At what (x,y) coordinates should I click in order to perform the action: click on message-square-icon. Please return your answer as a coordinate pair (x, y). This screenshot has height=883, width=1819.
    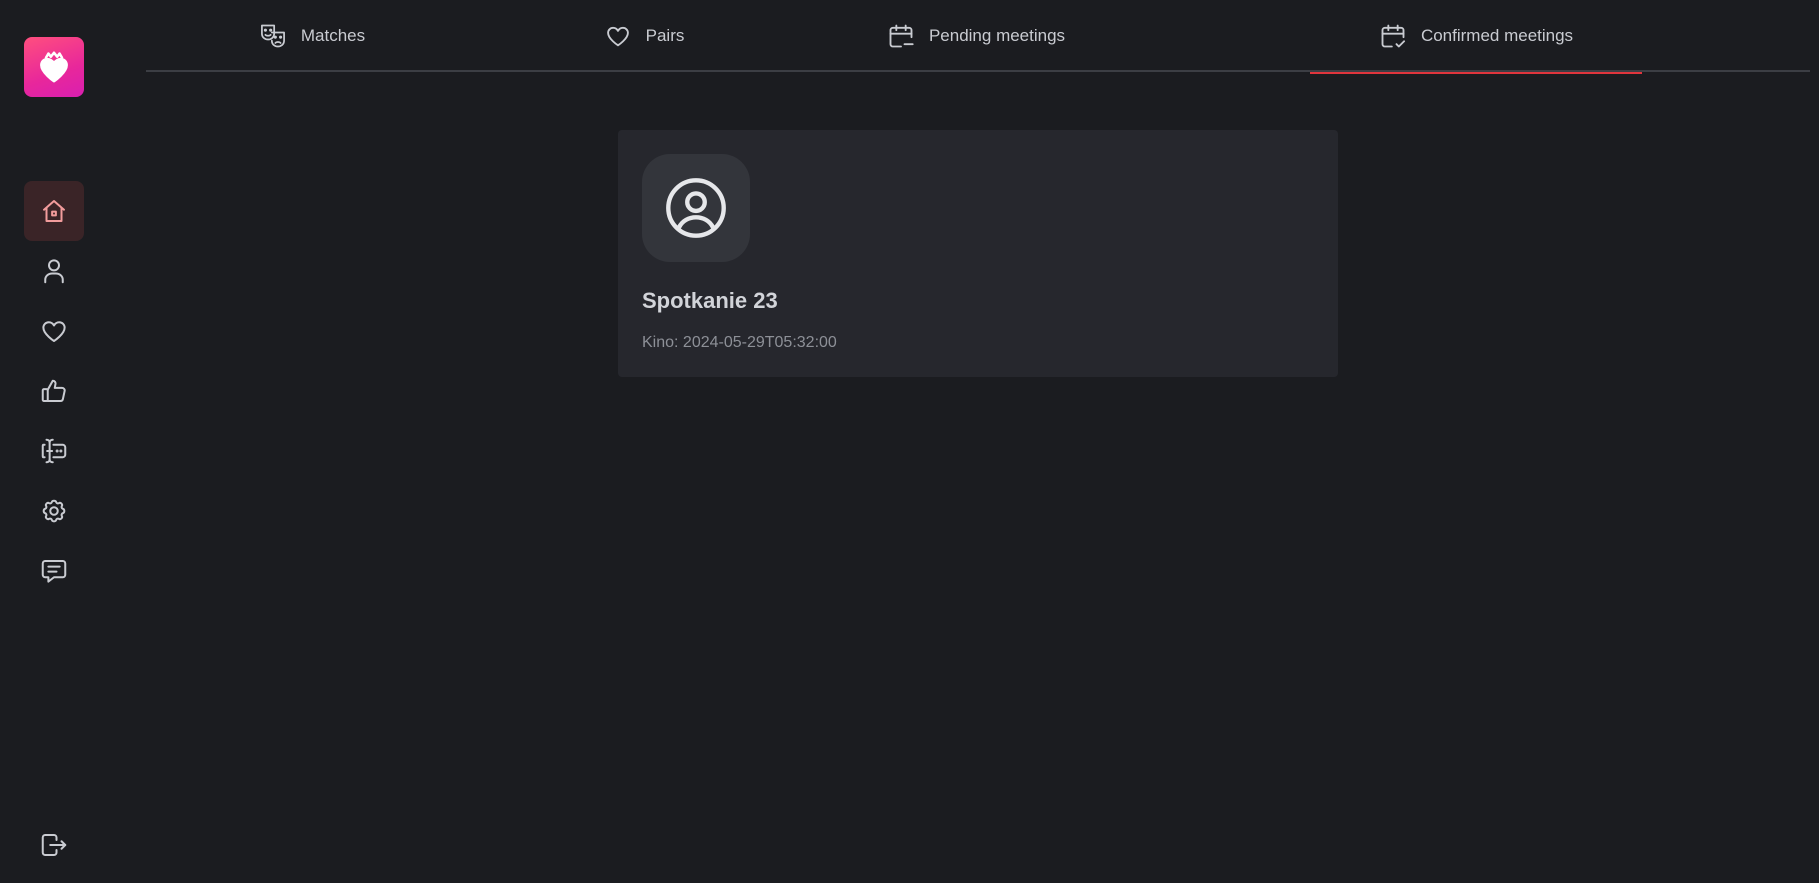
    Looking at the image, I should click on (54, 571).